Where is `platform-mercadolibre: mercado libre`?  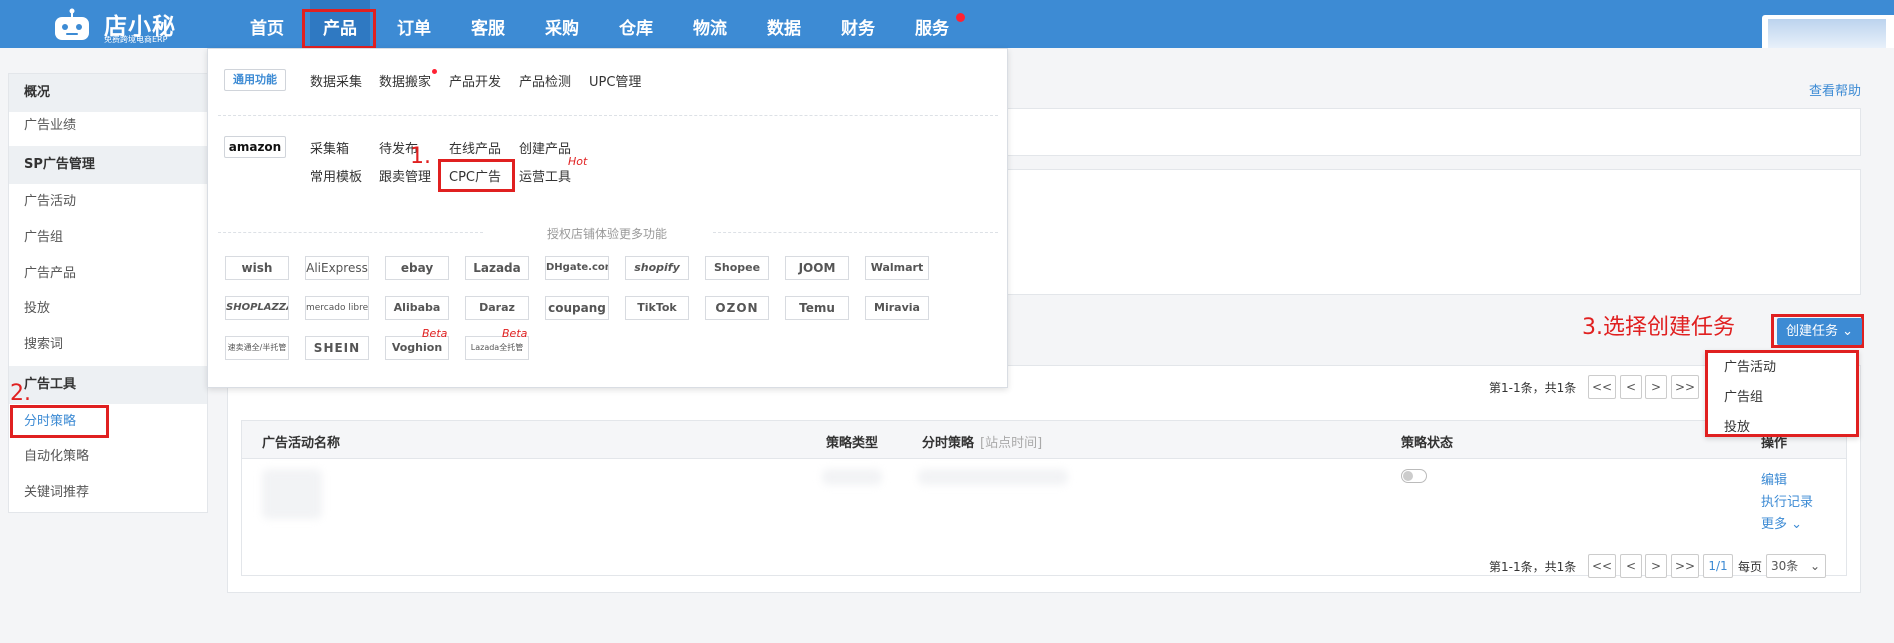 platform-mercadolibre: mercado libre is located at coordinates (337, 308).